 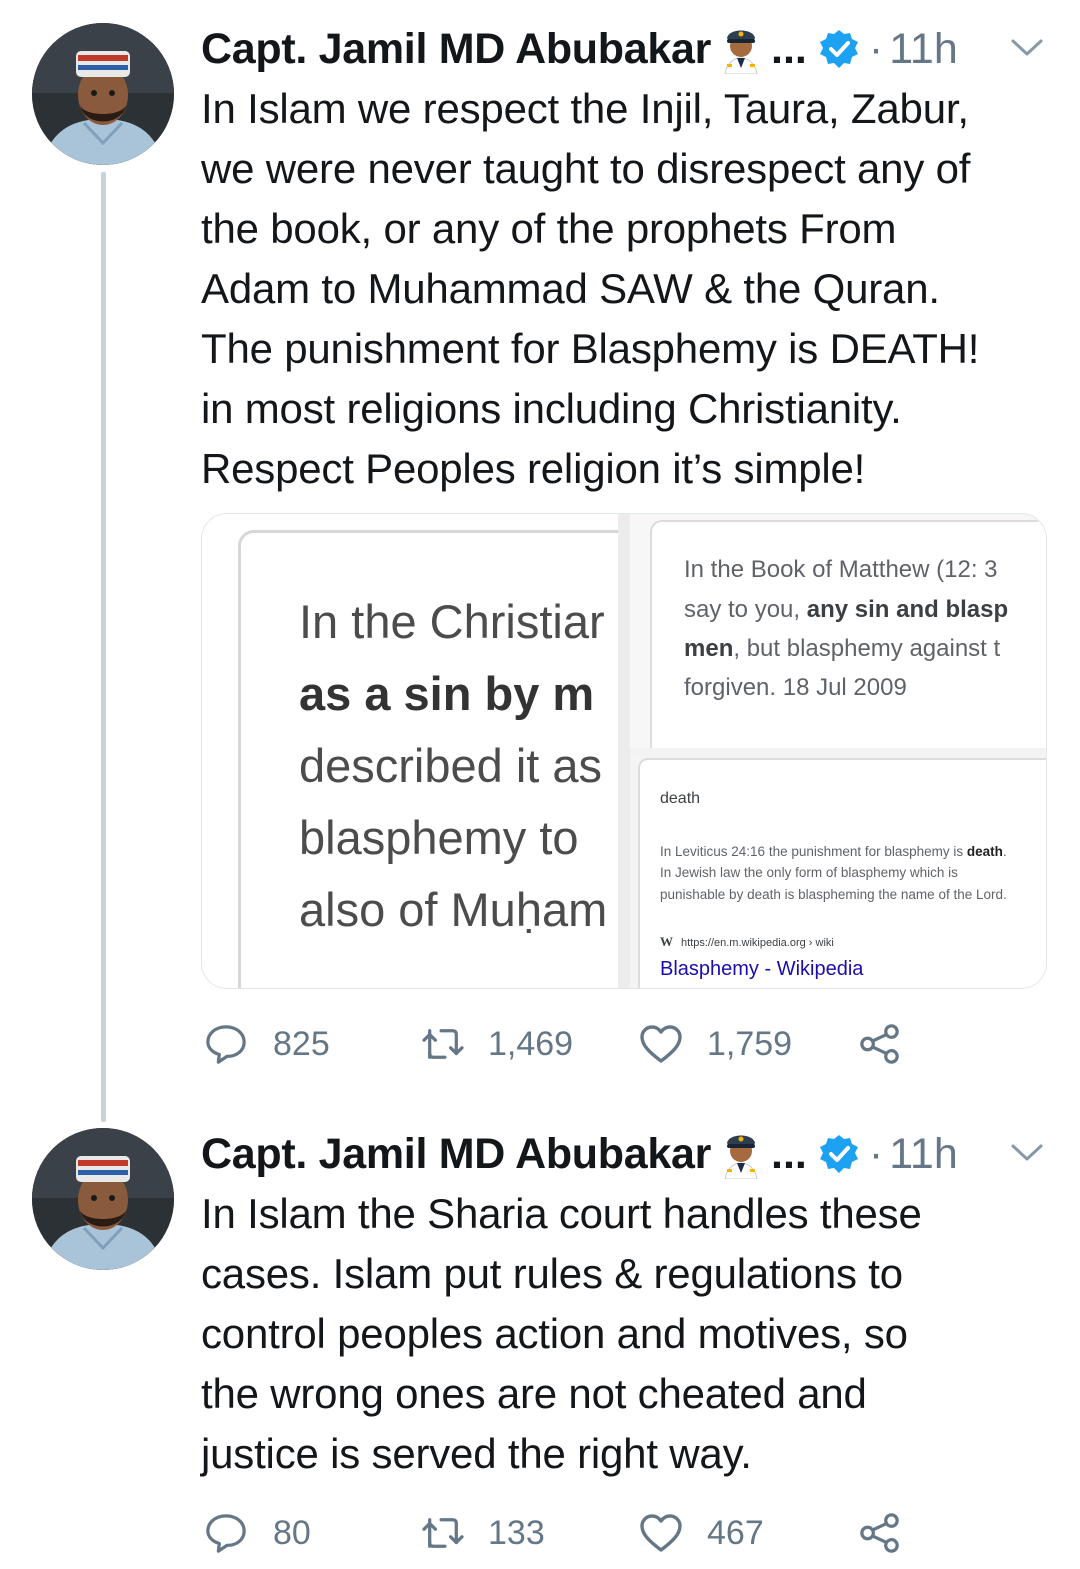 I want to click on snippet-link: Blasphemy - Wikipedia, so click(x=762, y=969).